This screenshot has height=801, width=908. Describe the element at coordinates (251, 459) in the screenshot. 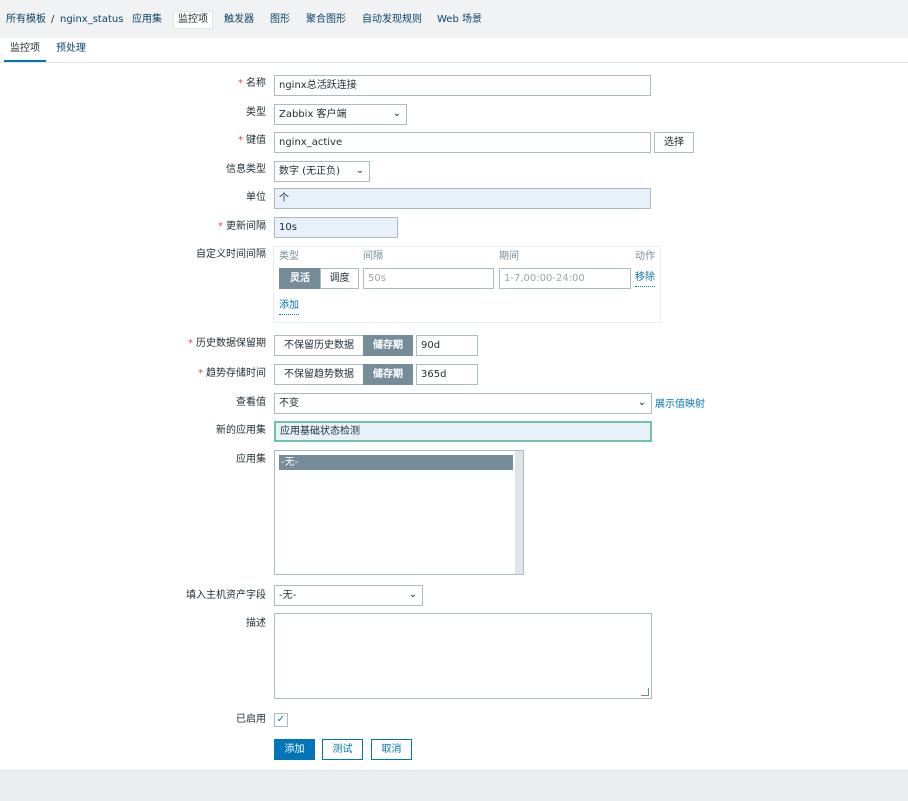

I see `applications-label: 应用集` at that location.